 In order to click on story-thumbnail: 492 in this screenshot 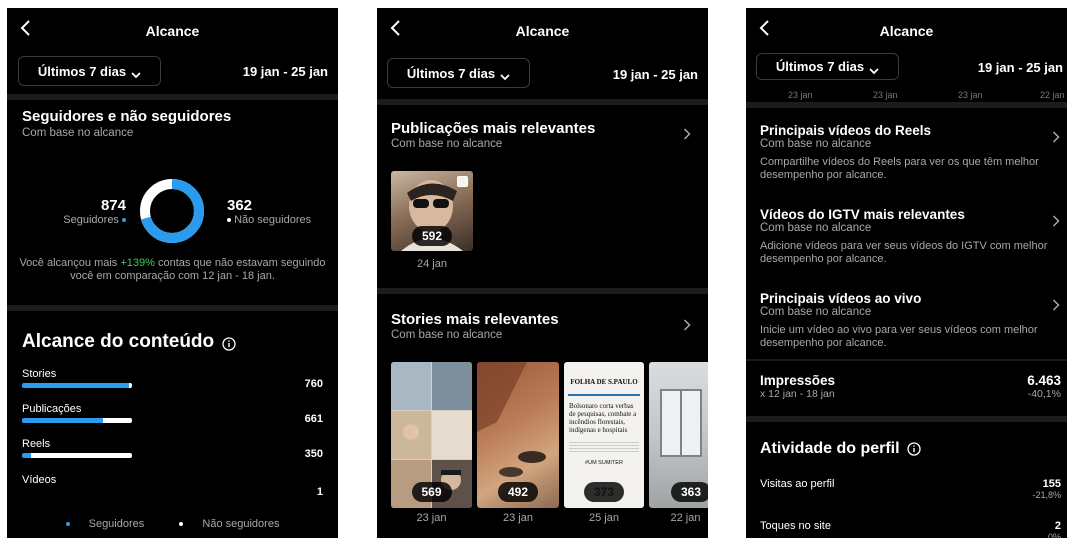, I will do `click(518, 435)`.